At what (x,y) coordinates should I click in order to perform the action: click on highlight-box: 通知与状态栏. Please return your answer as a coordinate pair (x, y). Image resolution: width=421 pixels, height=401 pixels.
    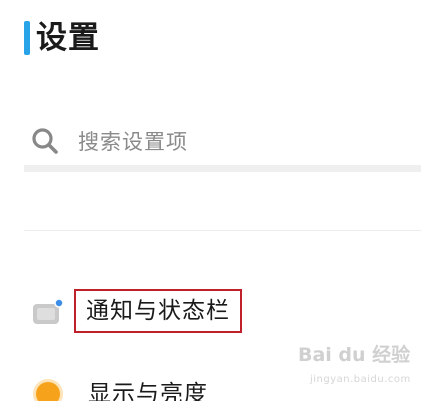
    Looking at the image, I should click on (158, 311).